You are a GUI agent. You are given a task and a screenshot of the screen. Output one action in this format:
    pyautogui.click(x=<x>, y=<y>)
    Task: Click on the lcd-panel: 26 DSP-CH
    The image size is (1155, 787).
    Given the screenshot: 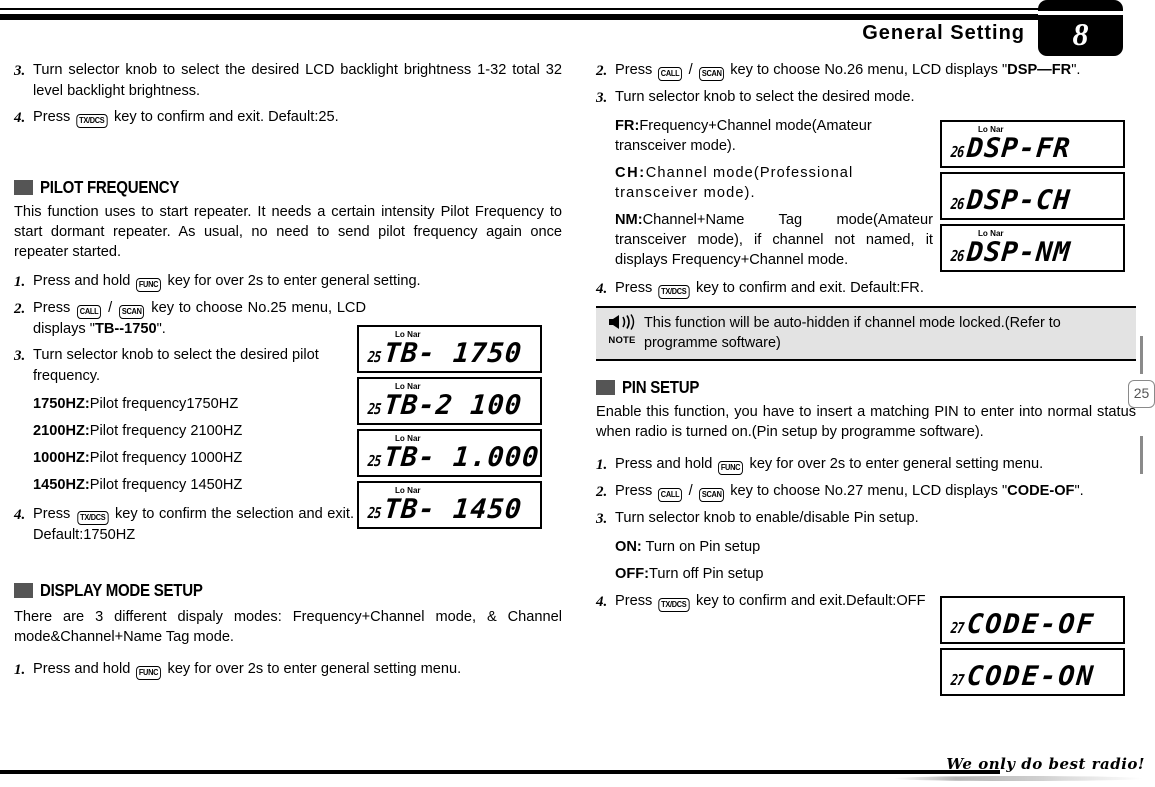 What is the action you would take?
    pyautogui.click(x=1032, y=196)
    